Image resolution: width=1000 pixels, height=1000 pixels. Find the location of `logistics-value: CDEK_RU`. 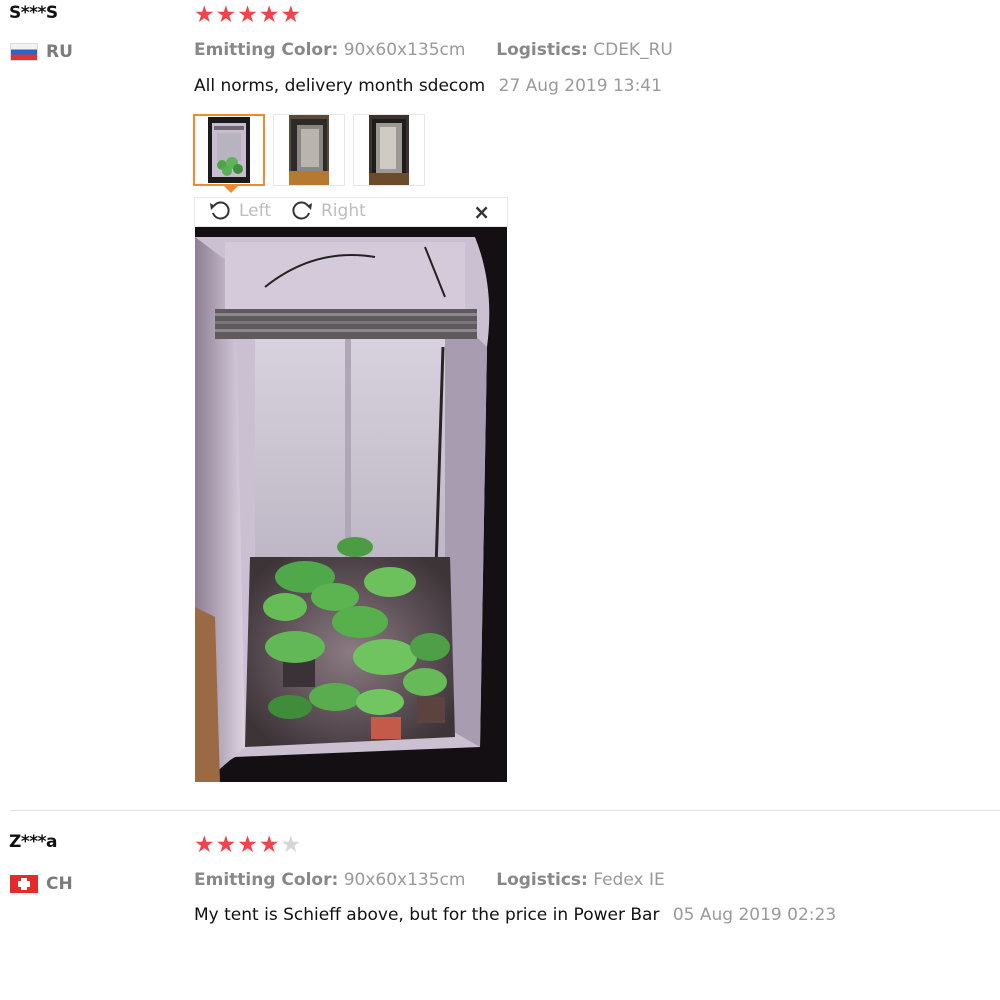

logistics-value: CDEK_RU is located at coordinates (633, 50).